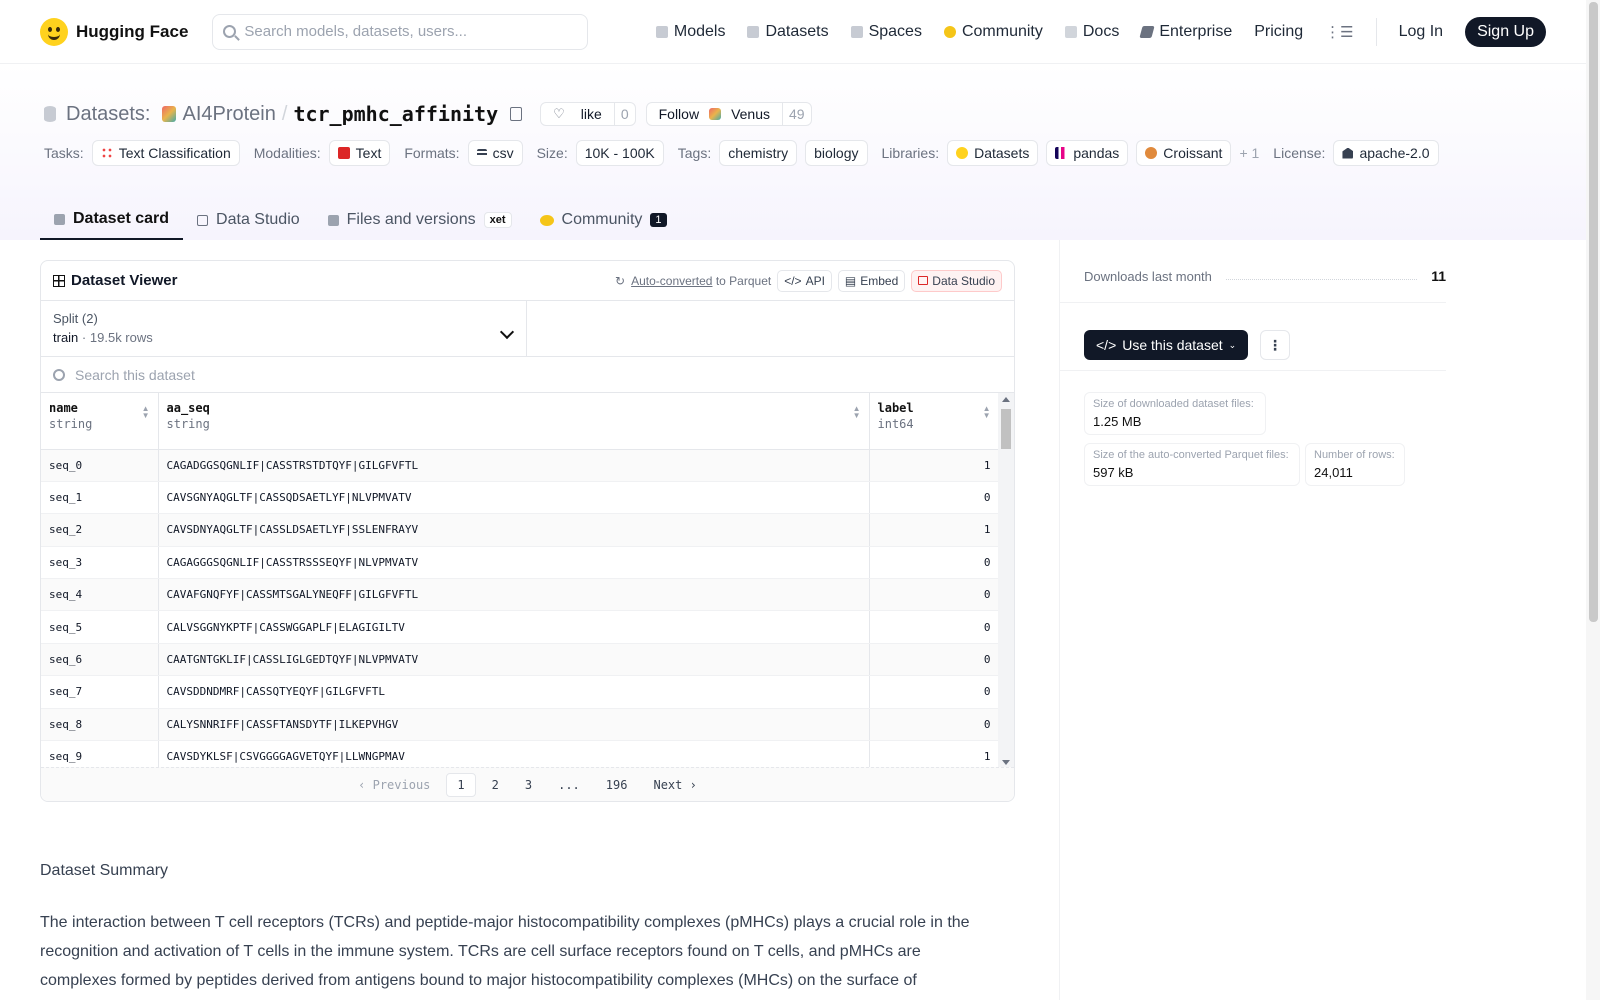 This screenshot has height=1000, width=1600. I want to click on copy-icon, so click(516, 114).